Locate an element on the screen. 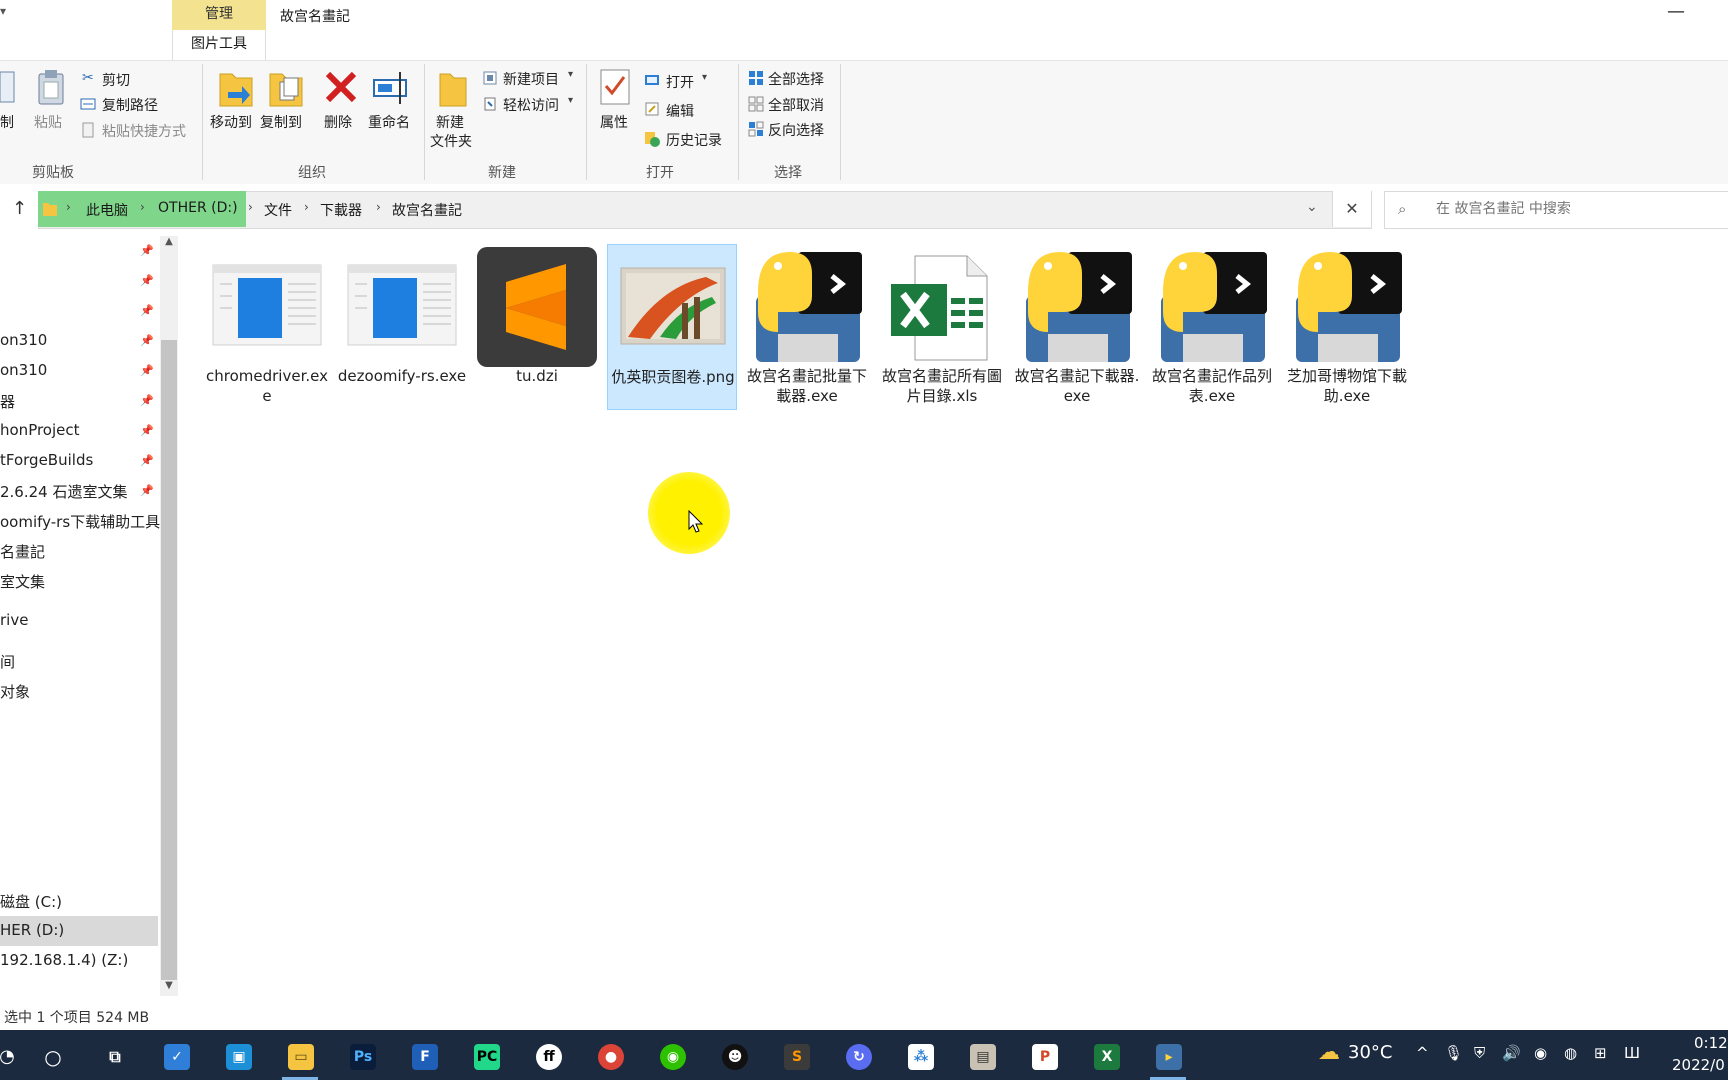  nav-item: 2.6.24 石遗室文集 is located at coordinates (63, 491).